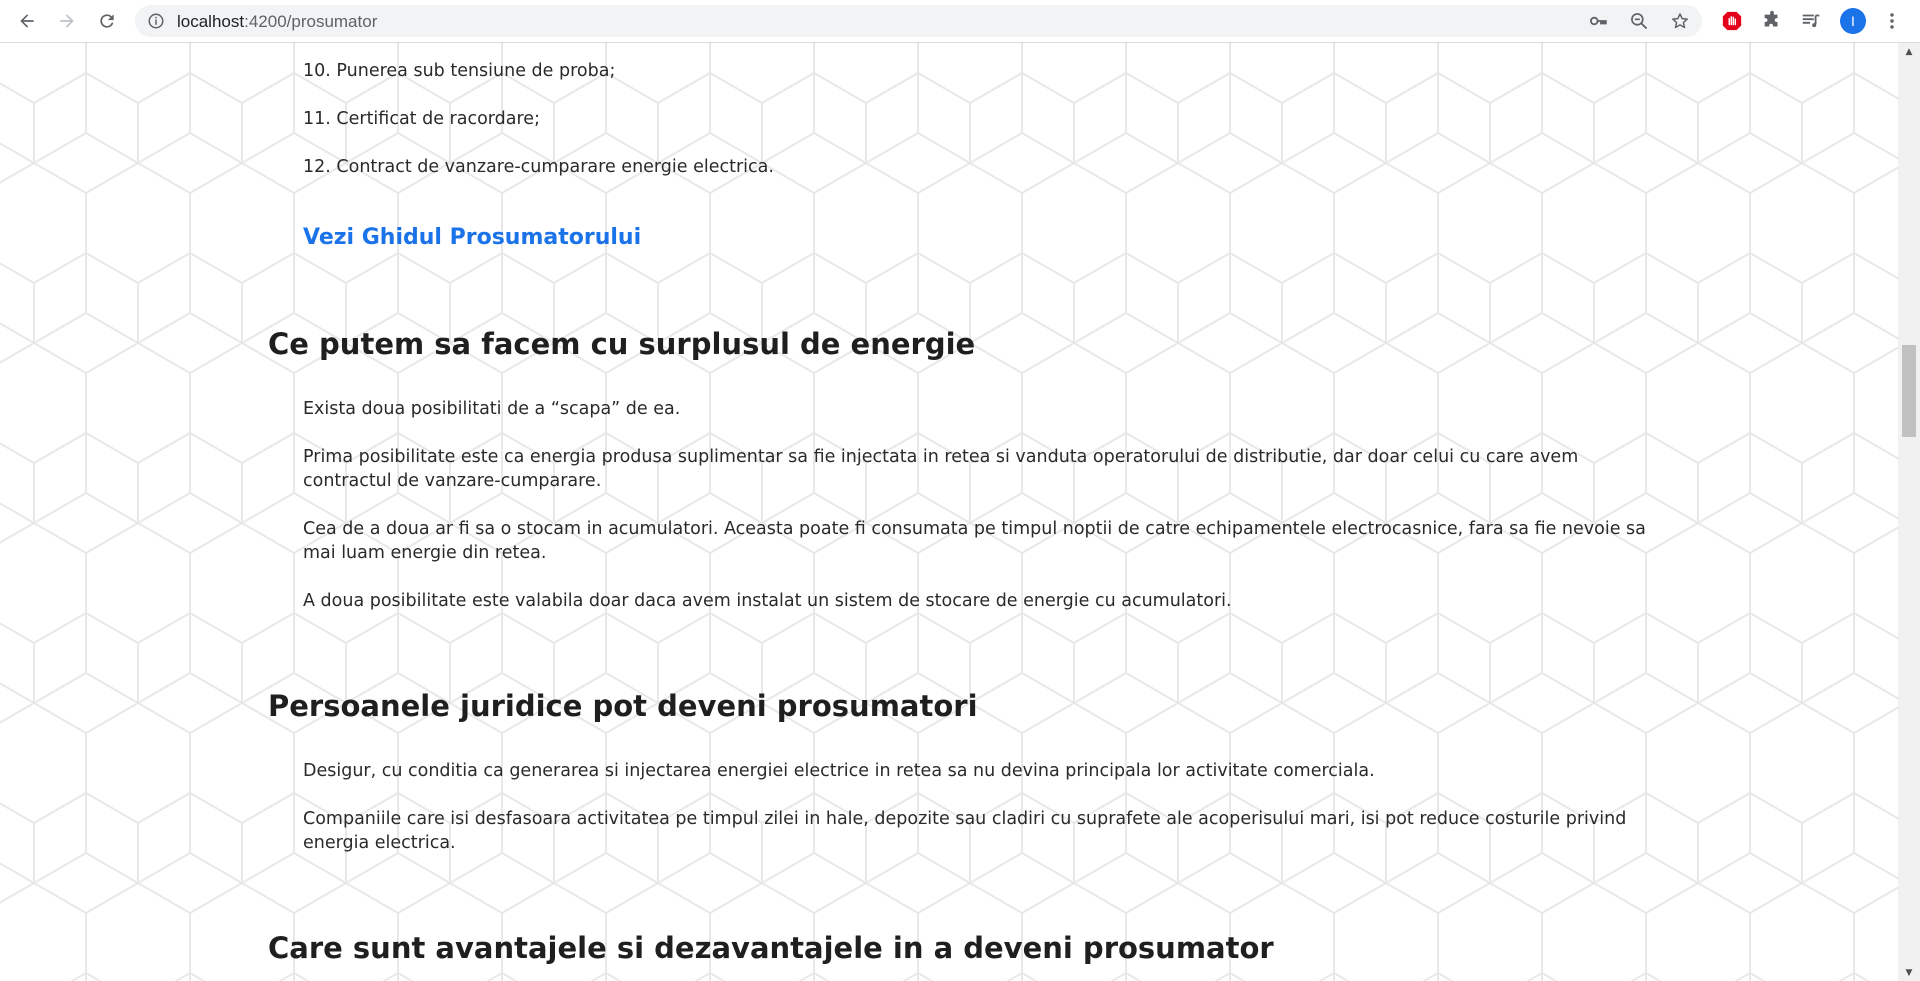 The height and width of the screenshot is (981, 1920). Describe the element at coordinates (1772, 21) in the screenshot. I see `puzzle-icon` at that location.